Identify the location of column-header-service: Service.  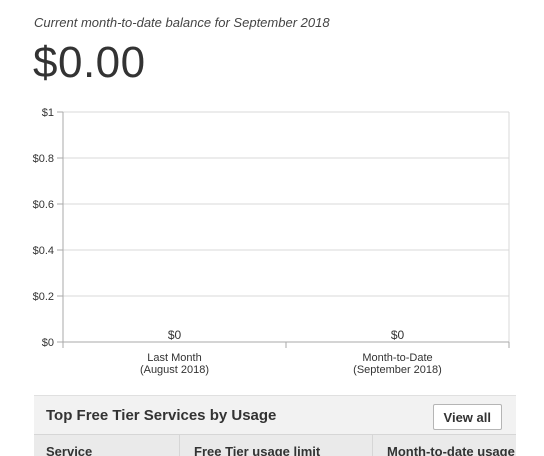
(107, 445).